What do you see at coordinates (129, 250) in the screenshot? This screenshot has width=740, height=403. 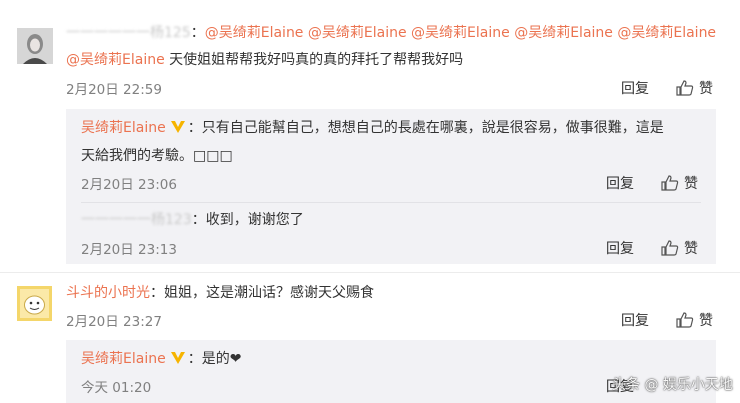 I see `reply-time: 2月20日 23:13` at bounding box center [129, 250].